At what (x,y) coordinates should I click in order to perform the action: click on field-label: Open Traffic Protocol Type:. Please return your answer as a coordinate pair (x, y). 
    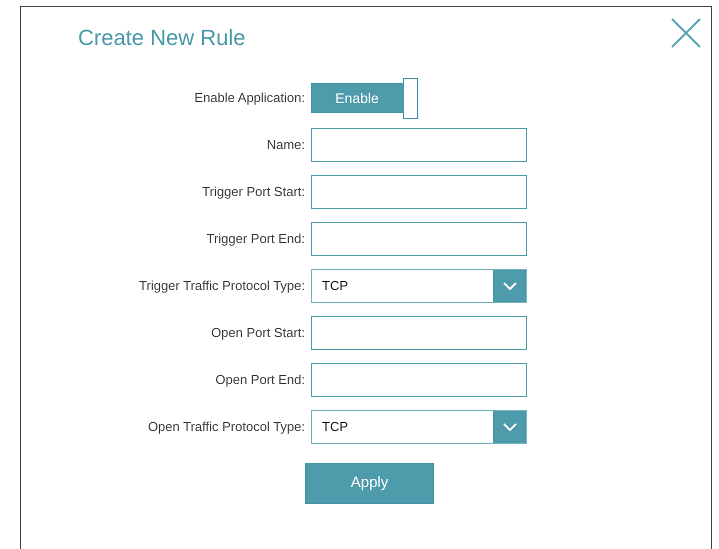
    Looking at the image, I should click on (226, 427).